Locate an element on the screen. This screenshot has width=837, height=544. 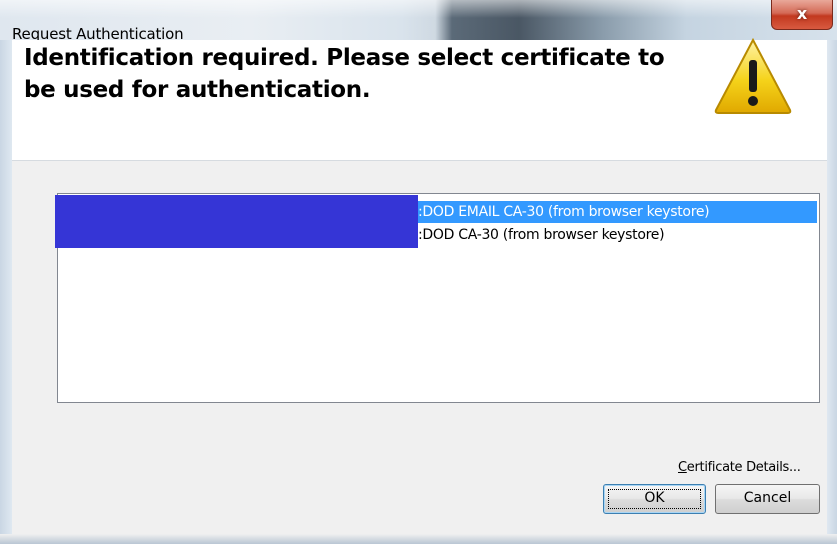
title-bar: Request Authentication x is located at coordinates (418, 21).